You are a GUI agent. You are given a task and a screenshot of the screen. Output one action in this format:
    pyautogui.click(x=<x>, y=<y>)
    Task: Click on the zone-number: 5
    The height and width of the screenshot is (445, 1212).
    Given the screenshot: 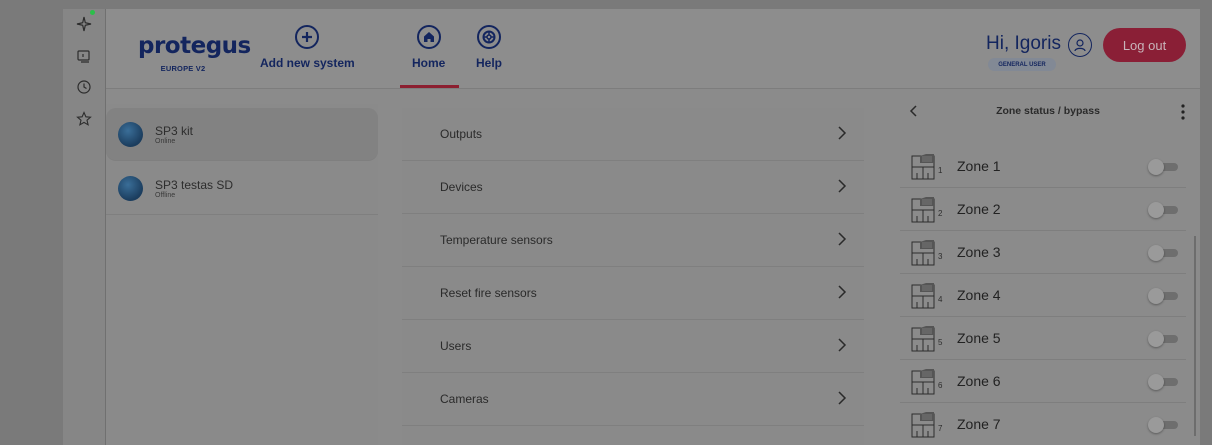 What is the action you would take?
    pyautogui.click(x=940, y=342)
    